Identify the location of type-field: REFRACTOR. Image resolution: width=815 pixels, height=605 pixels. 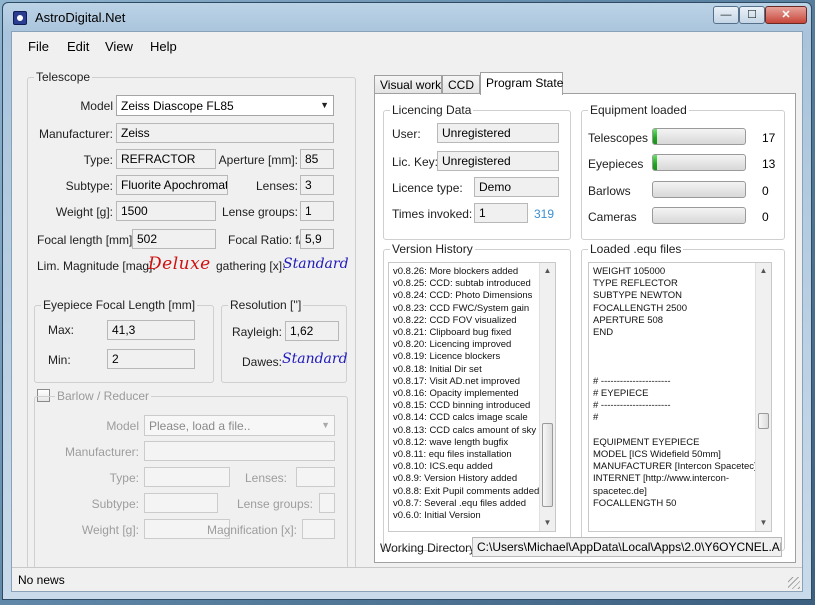
(166, 159).